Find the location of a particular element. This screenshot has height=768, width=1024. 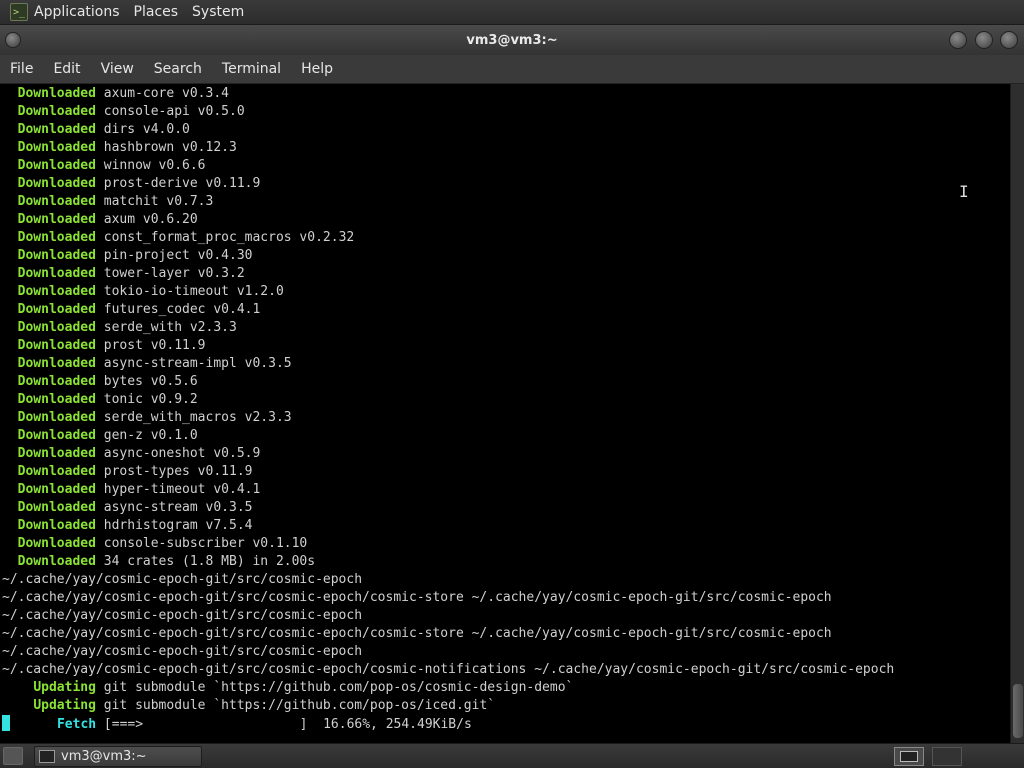

menu-applications: Applications is located at coordinates (77, 12).